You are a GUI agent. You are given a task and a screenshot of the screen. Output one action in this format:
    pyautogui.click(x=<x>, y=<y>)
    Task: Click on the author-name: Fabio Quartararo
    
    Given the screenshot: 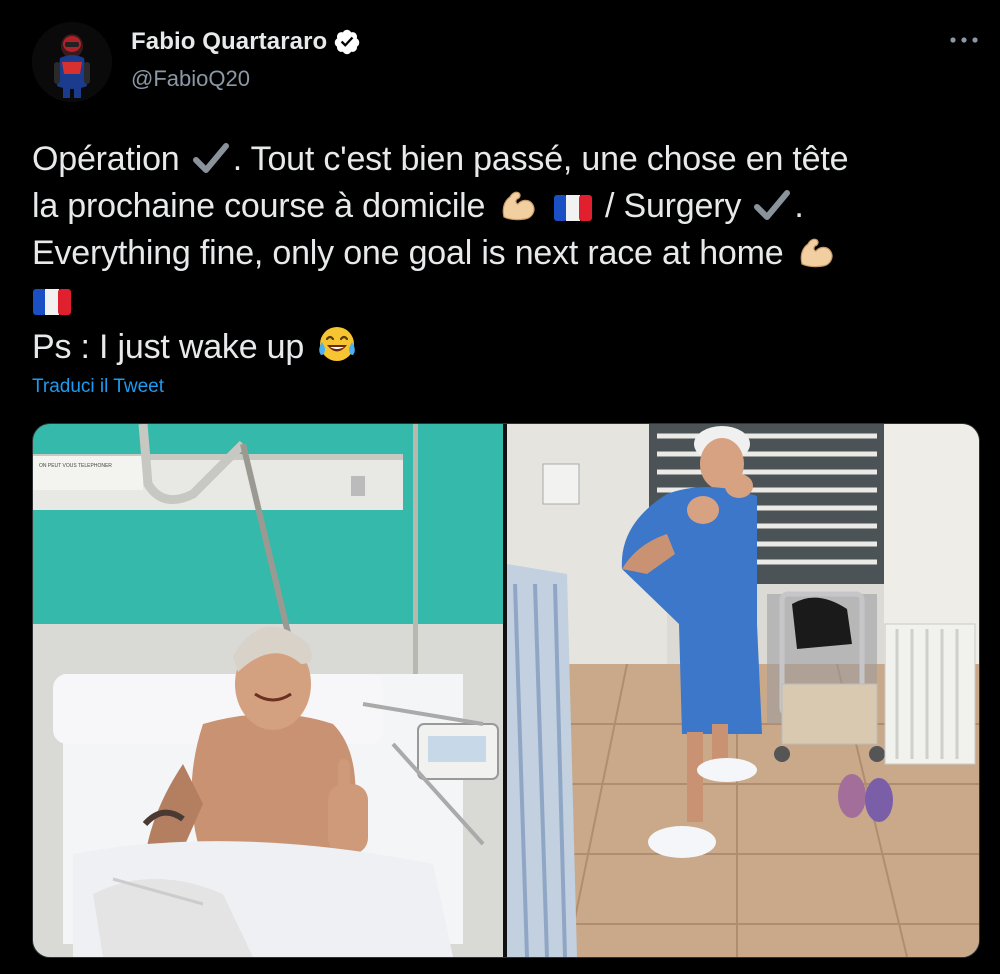 What is the action you would take?
    pyautogui.click(x=229, y=42)
    